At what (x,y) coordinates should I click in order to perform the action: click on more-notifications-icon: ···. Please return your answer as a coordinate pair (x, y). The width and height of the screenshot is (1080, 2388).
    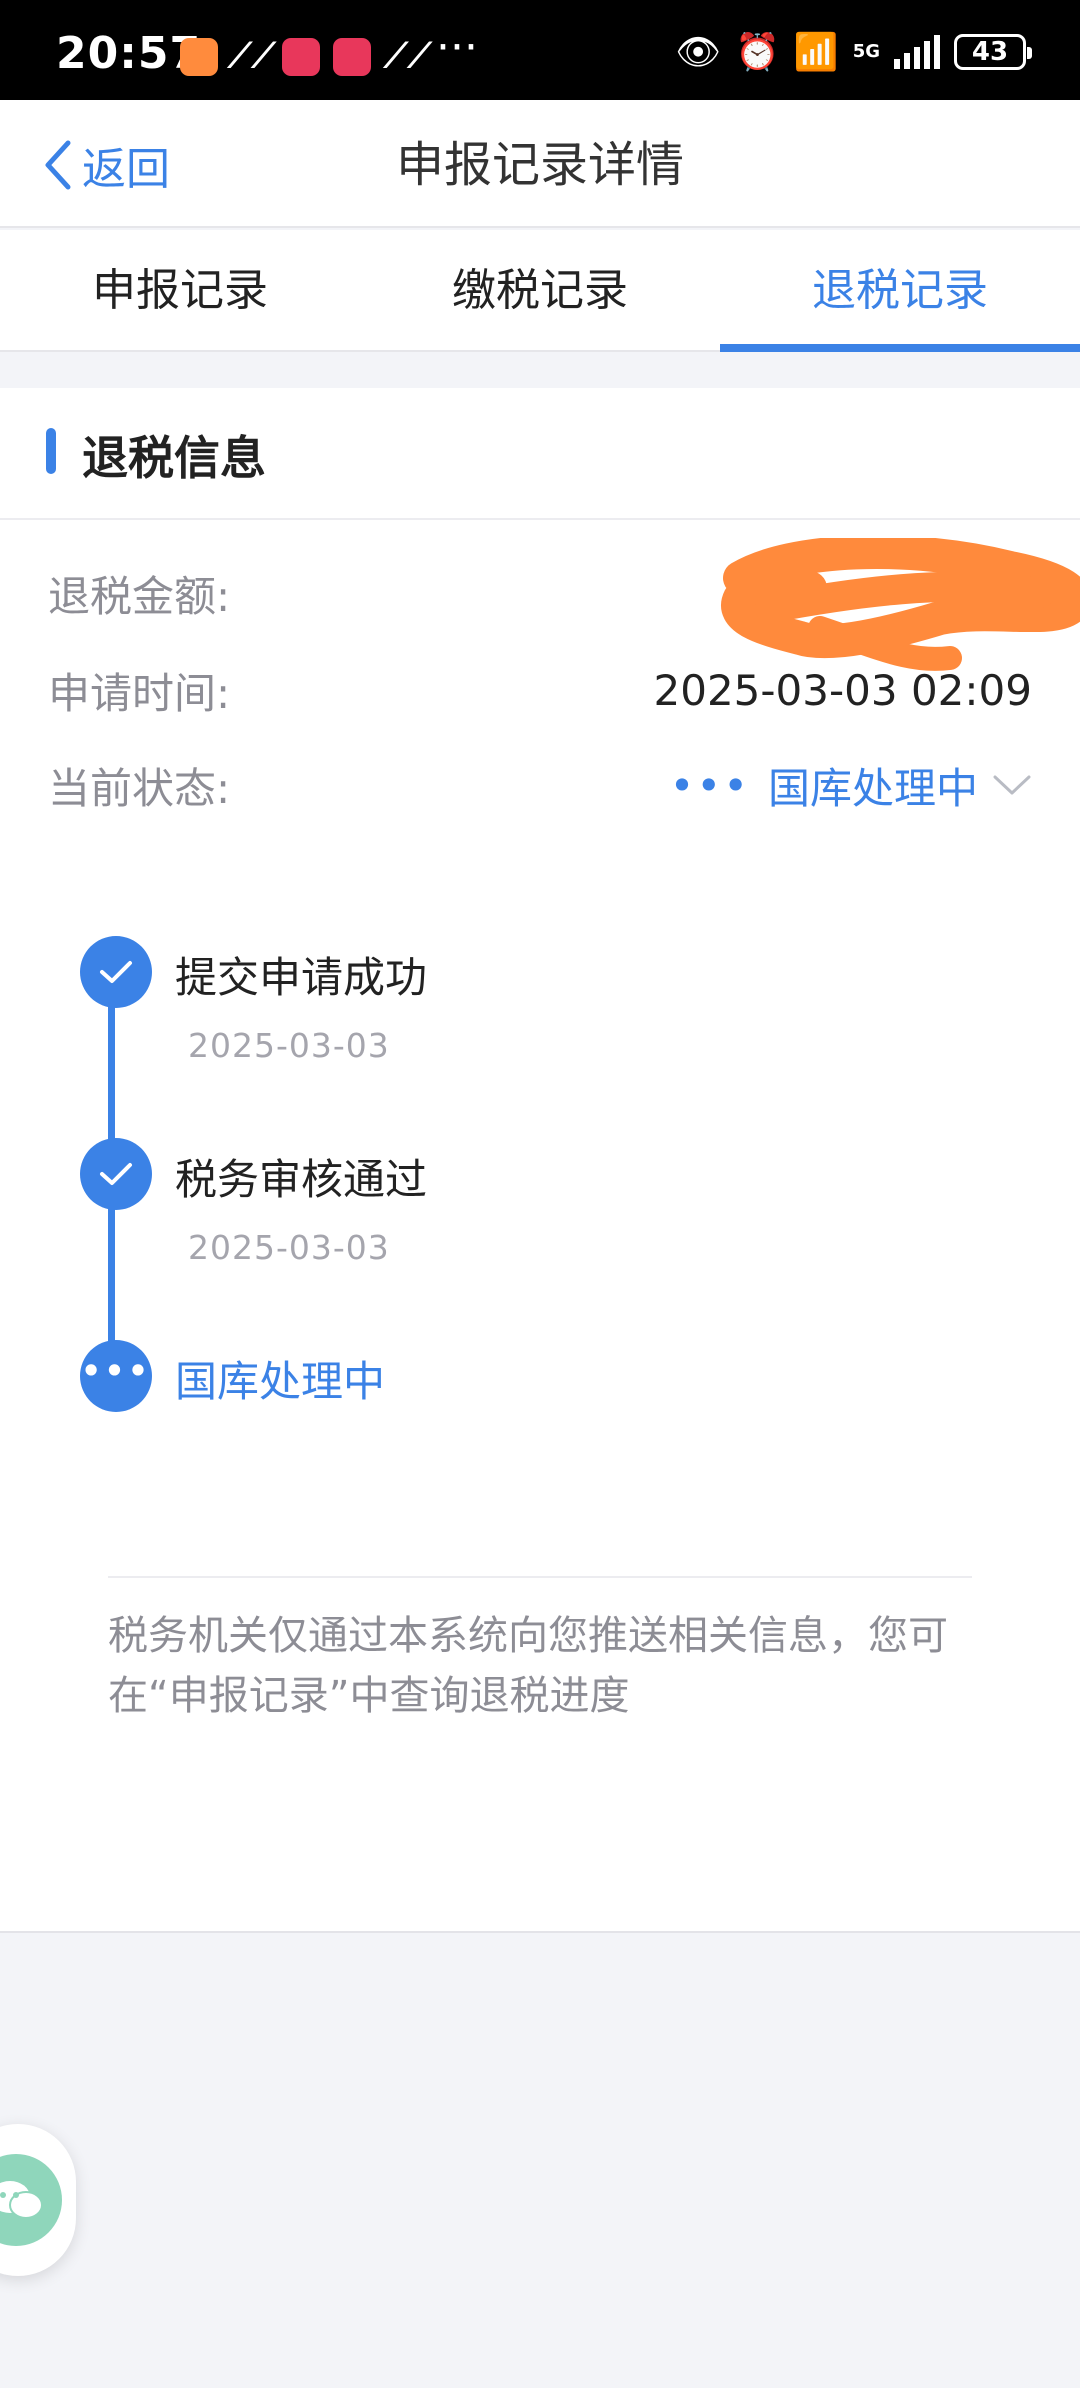
    Looking at the image, I should click on (457, 47).